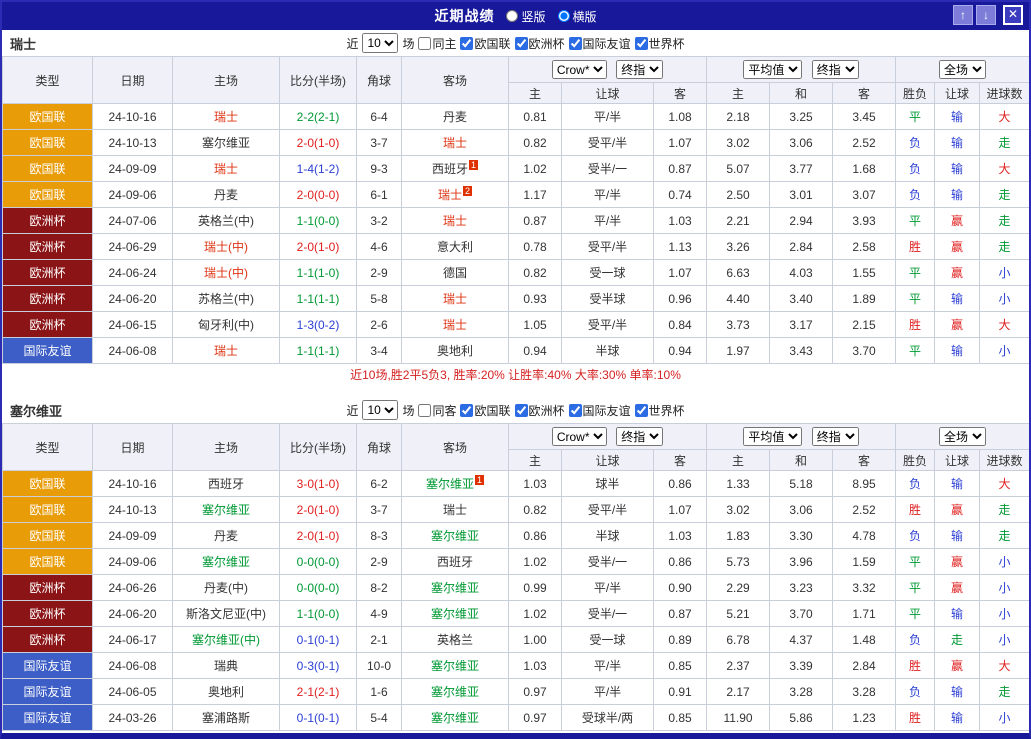 This screenshot has height=739, width=1031. I want to click on odds-away: 0.74, so click(680, 194).